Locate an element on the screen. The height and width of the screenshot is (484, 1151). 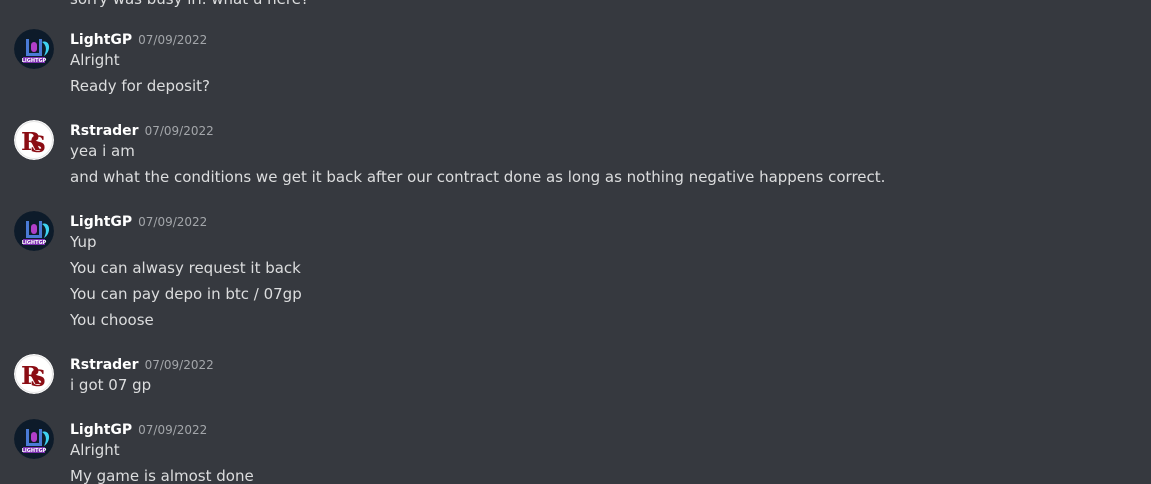
message-text: yea i am is located at coordinates (102, 151).